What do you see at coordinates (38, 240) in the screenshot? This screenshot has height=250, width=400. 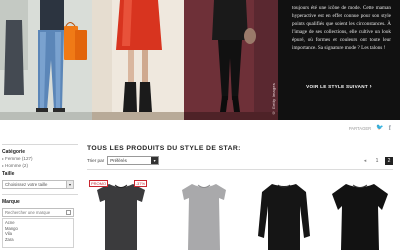 I see `brand-item: Zara` at bounding box center [38, 240].